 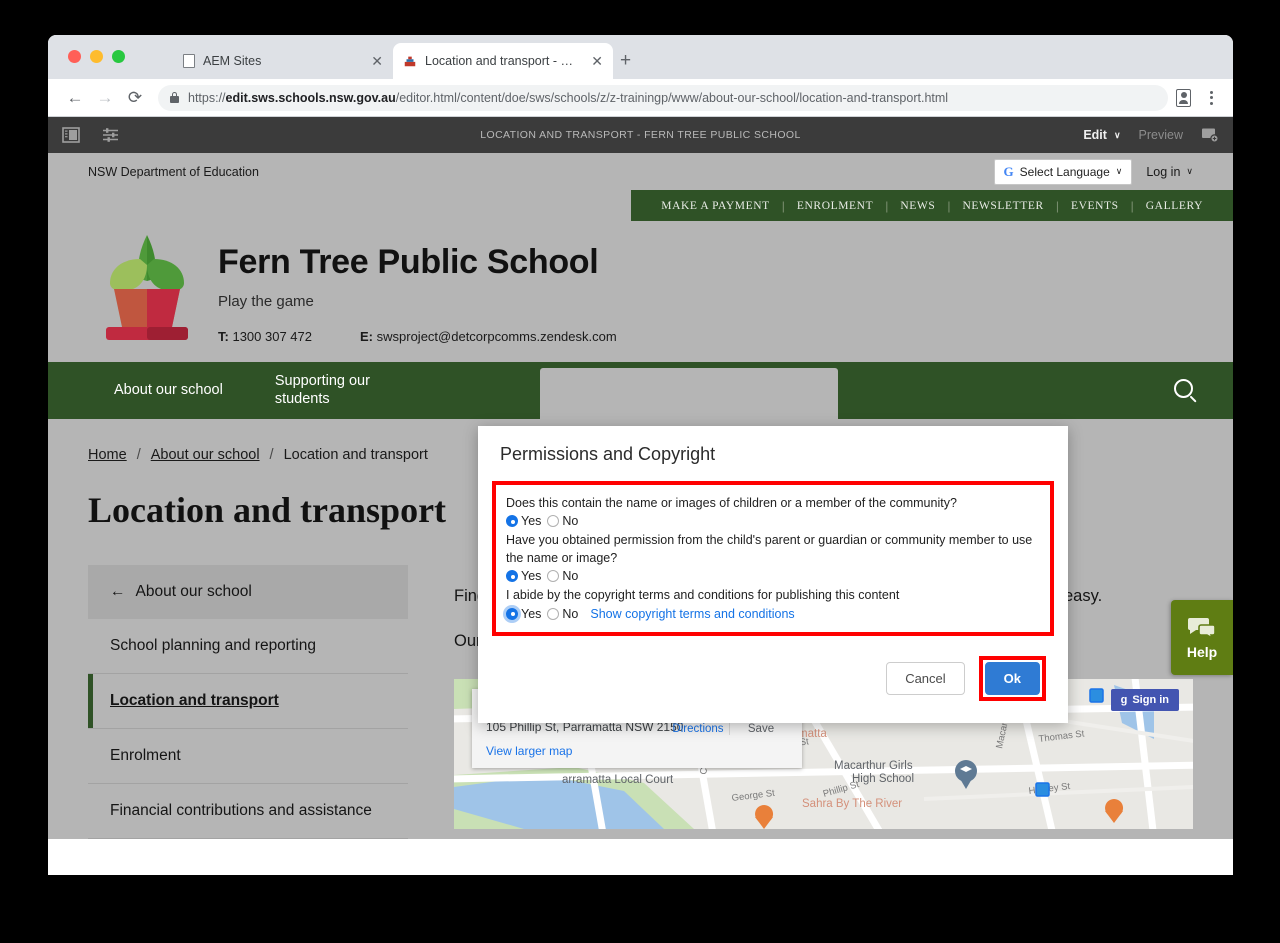 What do you see at coordinates (248, 646) in the screenshot?
I see `sidebar-item-school-planning-and-reporting: School planning and reporting` at bounding box center [248, 646].